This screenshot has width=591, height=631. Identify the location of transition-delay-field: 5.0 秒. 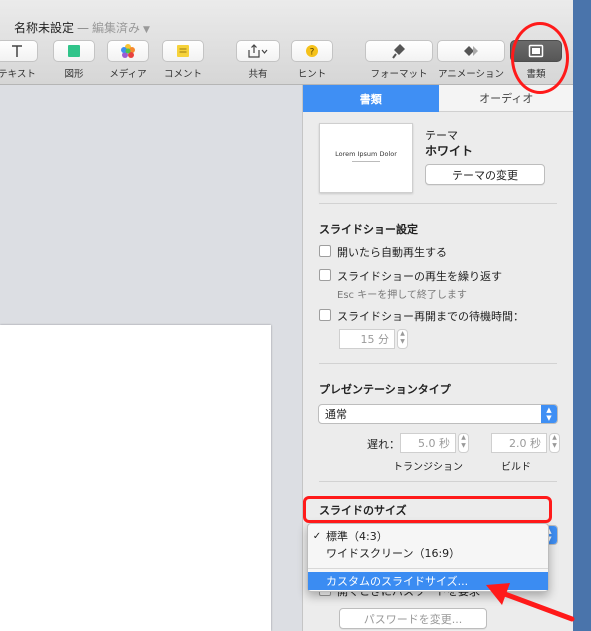
(428, 443).